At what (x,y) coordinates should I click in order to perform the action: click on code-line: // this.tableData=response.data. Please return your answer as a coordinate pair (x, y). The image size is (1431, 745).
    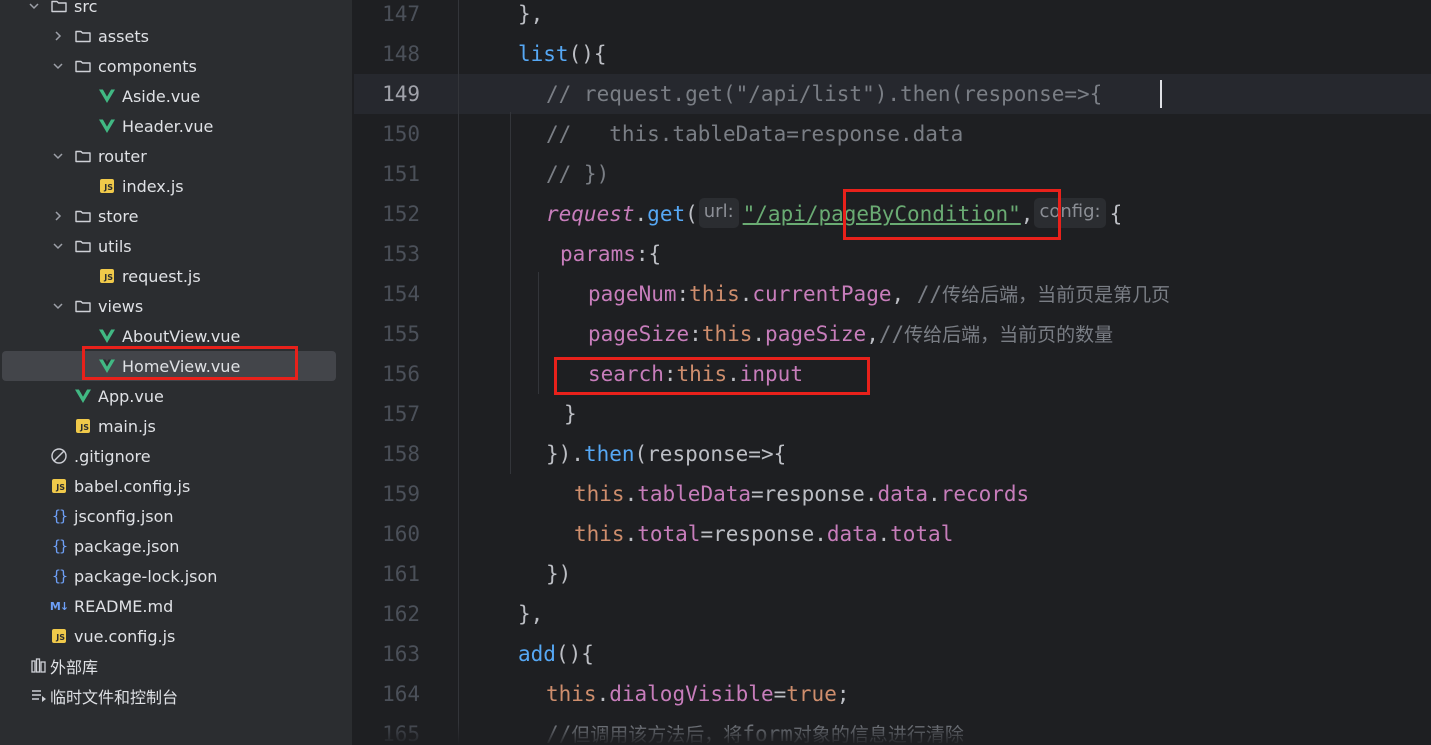
    Looking at the image, I should click on (754, 134).